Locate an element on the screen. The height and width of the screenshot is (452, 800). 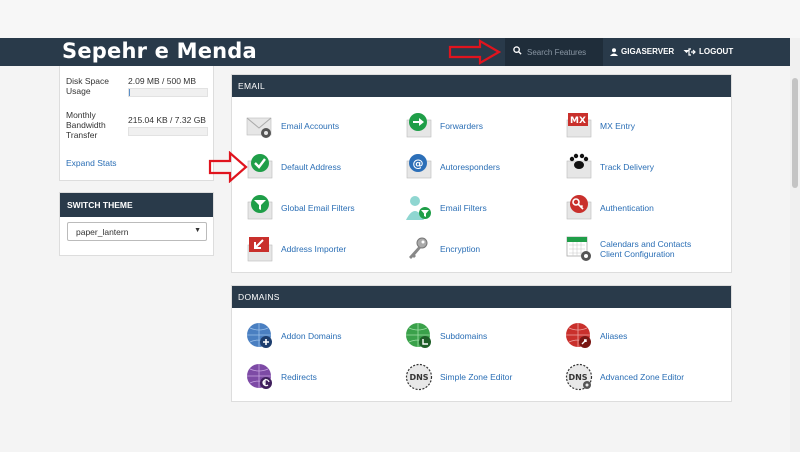
theme-select: paper_lantern ▼ is located at coordinates (137, 231).